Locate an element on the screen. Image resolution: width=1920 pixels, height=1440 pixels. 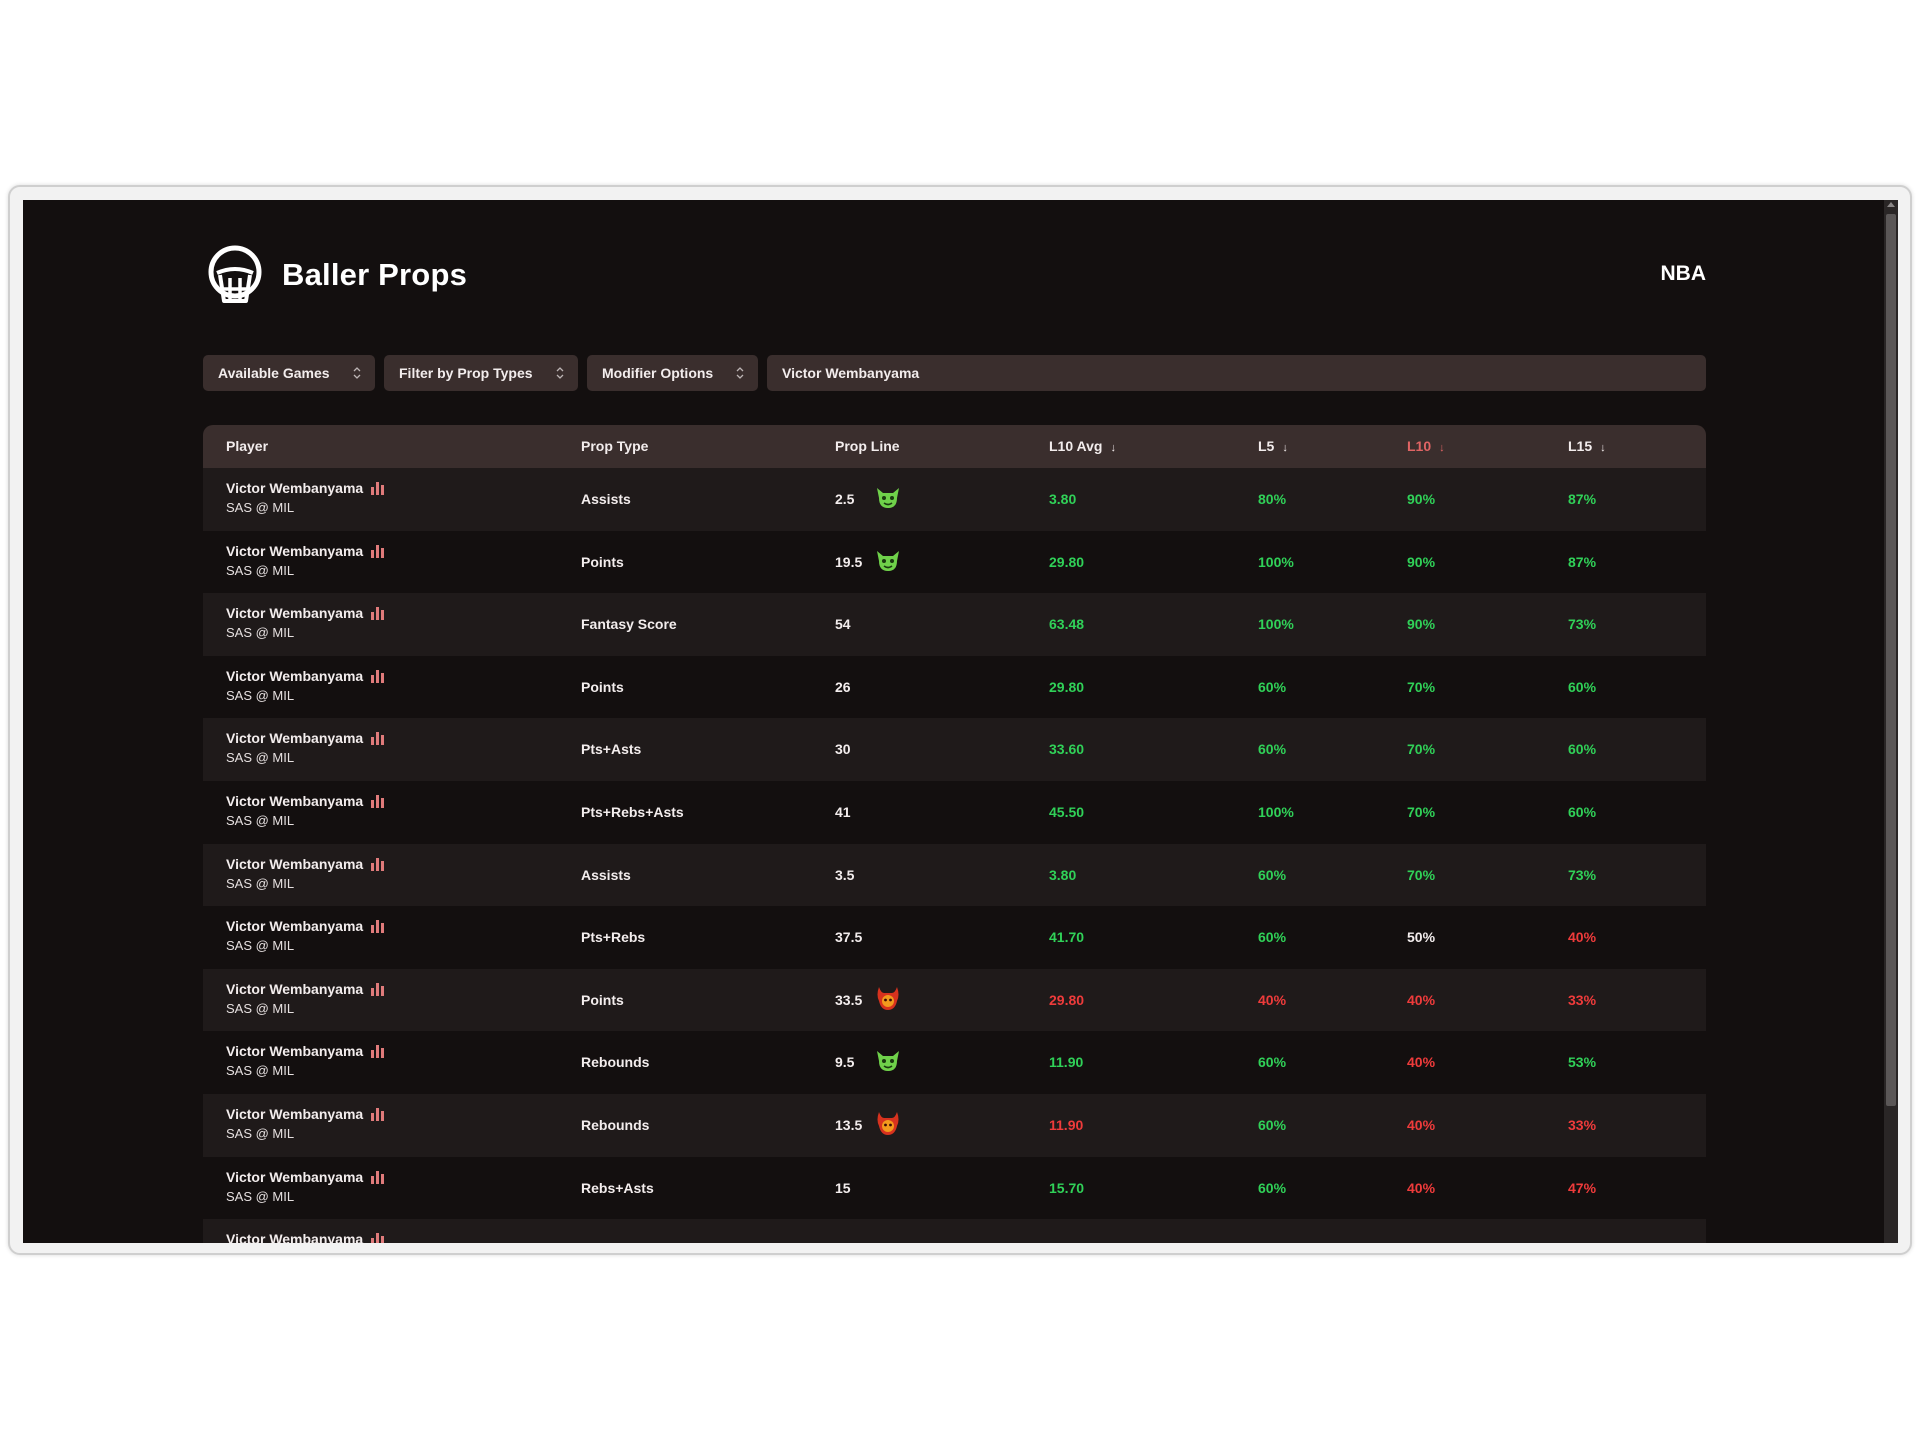
modifier-options-label: Modifier Options is located at coordinates (658, 373).